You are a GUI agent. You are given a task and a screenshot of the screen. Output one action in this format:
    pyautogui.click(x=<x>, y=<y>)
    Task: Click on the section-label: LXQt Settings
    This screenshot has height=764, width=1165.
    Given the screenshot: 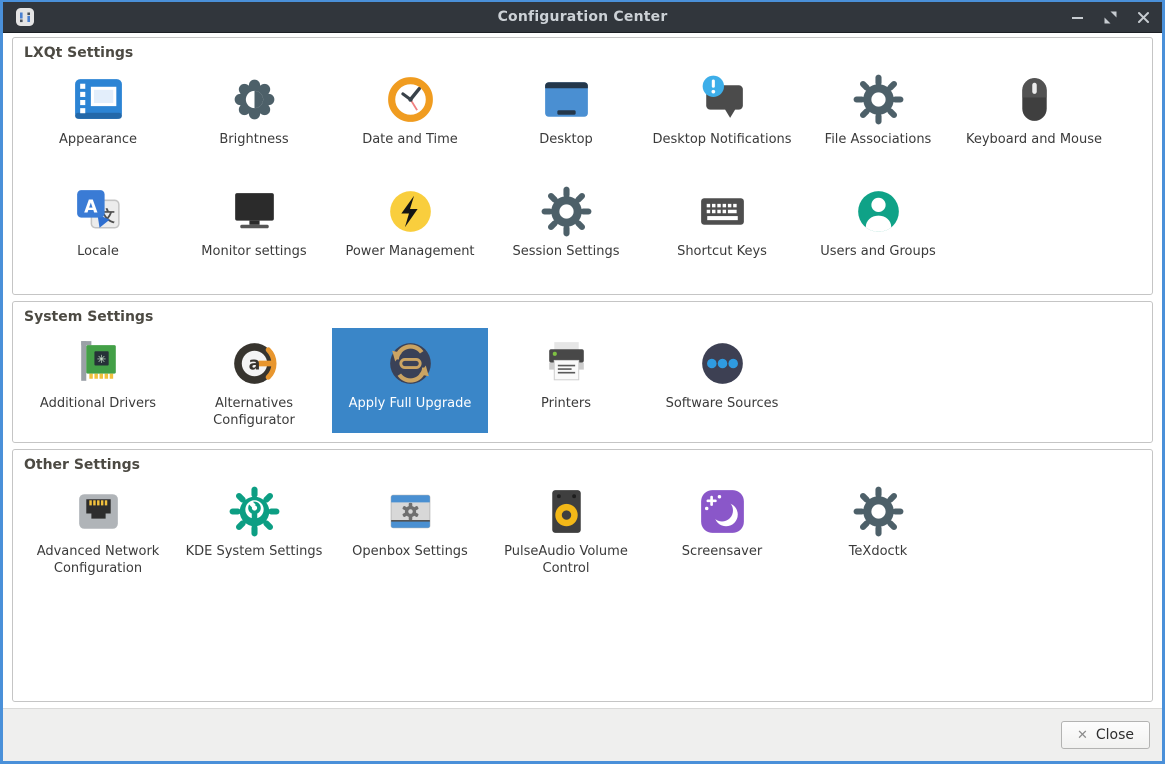 What is the action you would take?
    pyautogui.click(x=79, y=53)
    